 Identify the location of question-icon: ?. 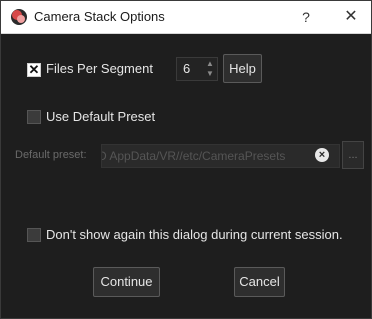
(306, 17).